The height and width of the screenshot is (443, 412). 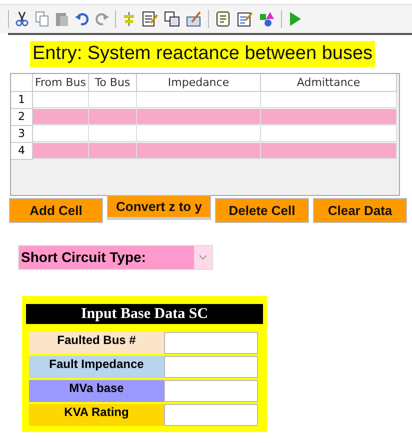 What do you see at coordinates (22, 117) in the screenshot?
I see `row-number: 2` at bounding box center [22, 117].